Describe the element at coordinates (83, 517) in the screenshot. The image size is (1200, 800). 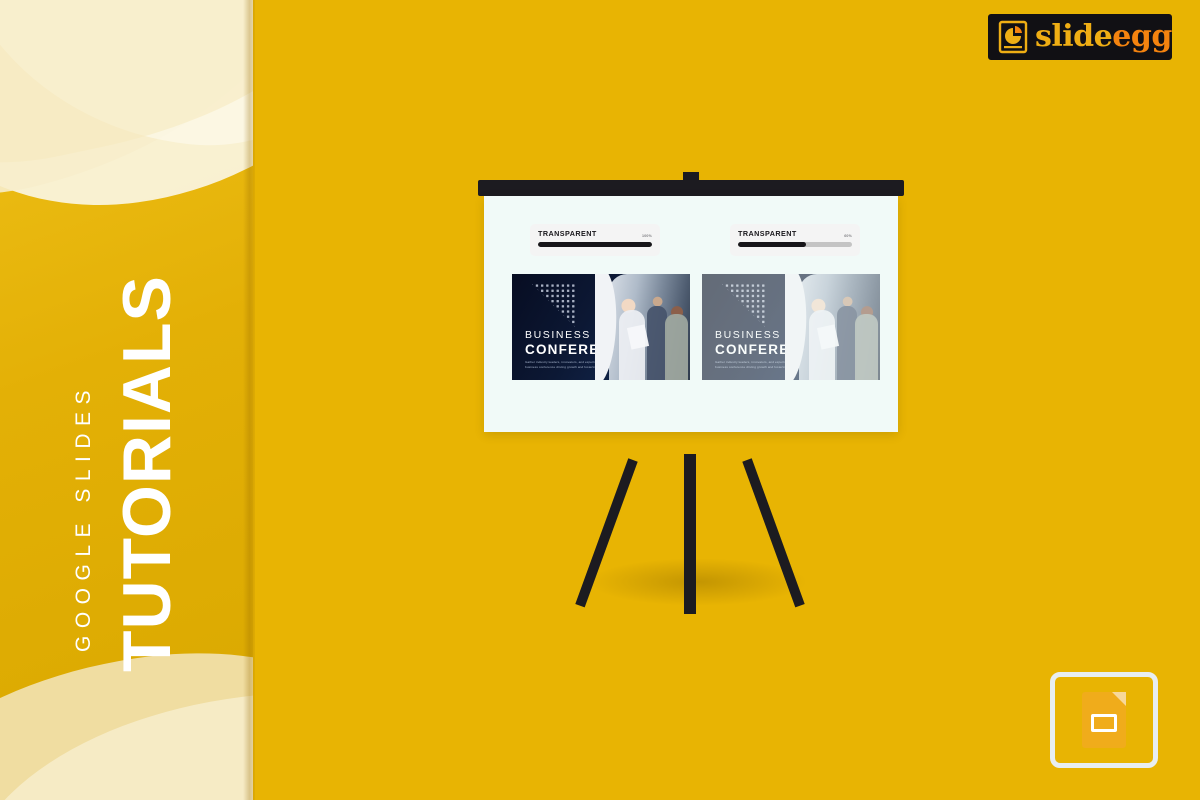
I see `panel-subtitle: GOOGLE SLIDES` at that location.